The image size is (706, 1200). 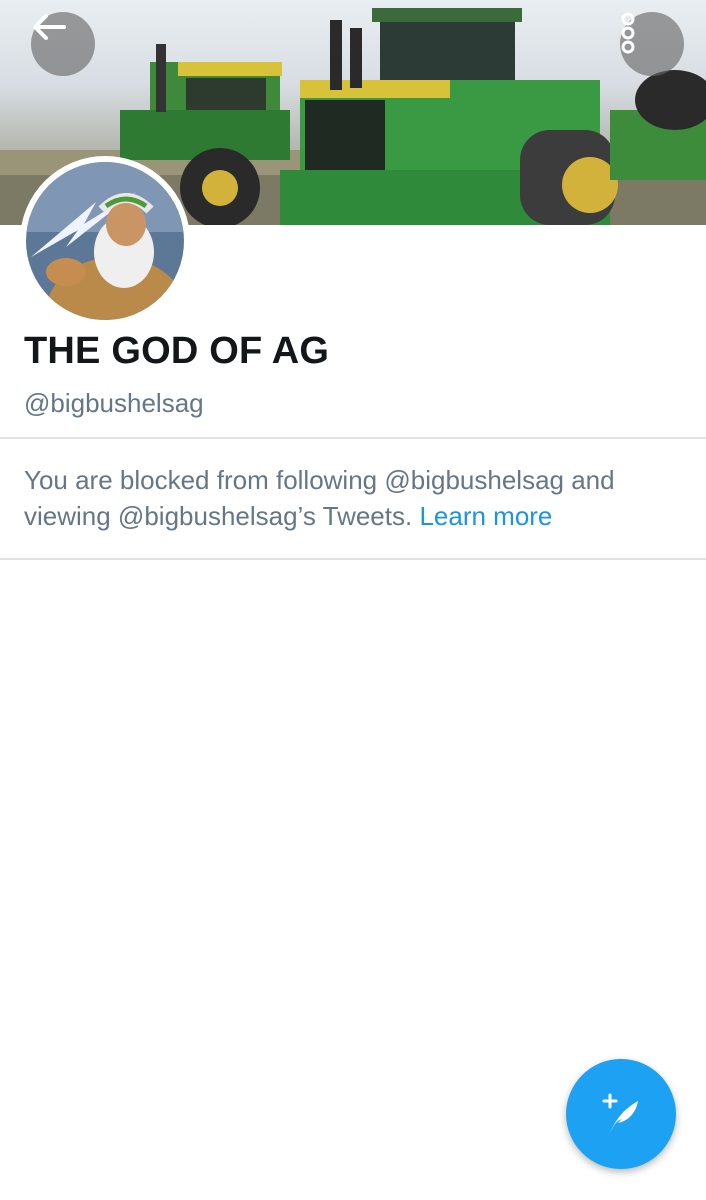 What do you see at coordinates (177, 351) in the screenshot?
I see `profile-display-name: THE GOD OF AG` at bounding box center [177, 351].